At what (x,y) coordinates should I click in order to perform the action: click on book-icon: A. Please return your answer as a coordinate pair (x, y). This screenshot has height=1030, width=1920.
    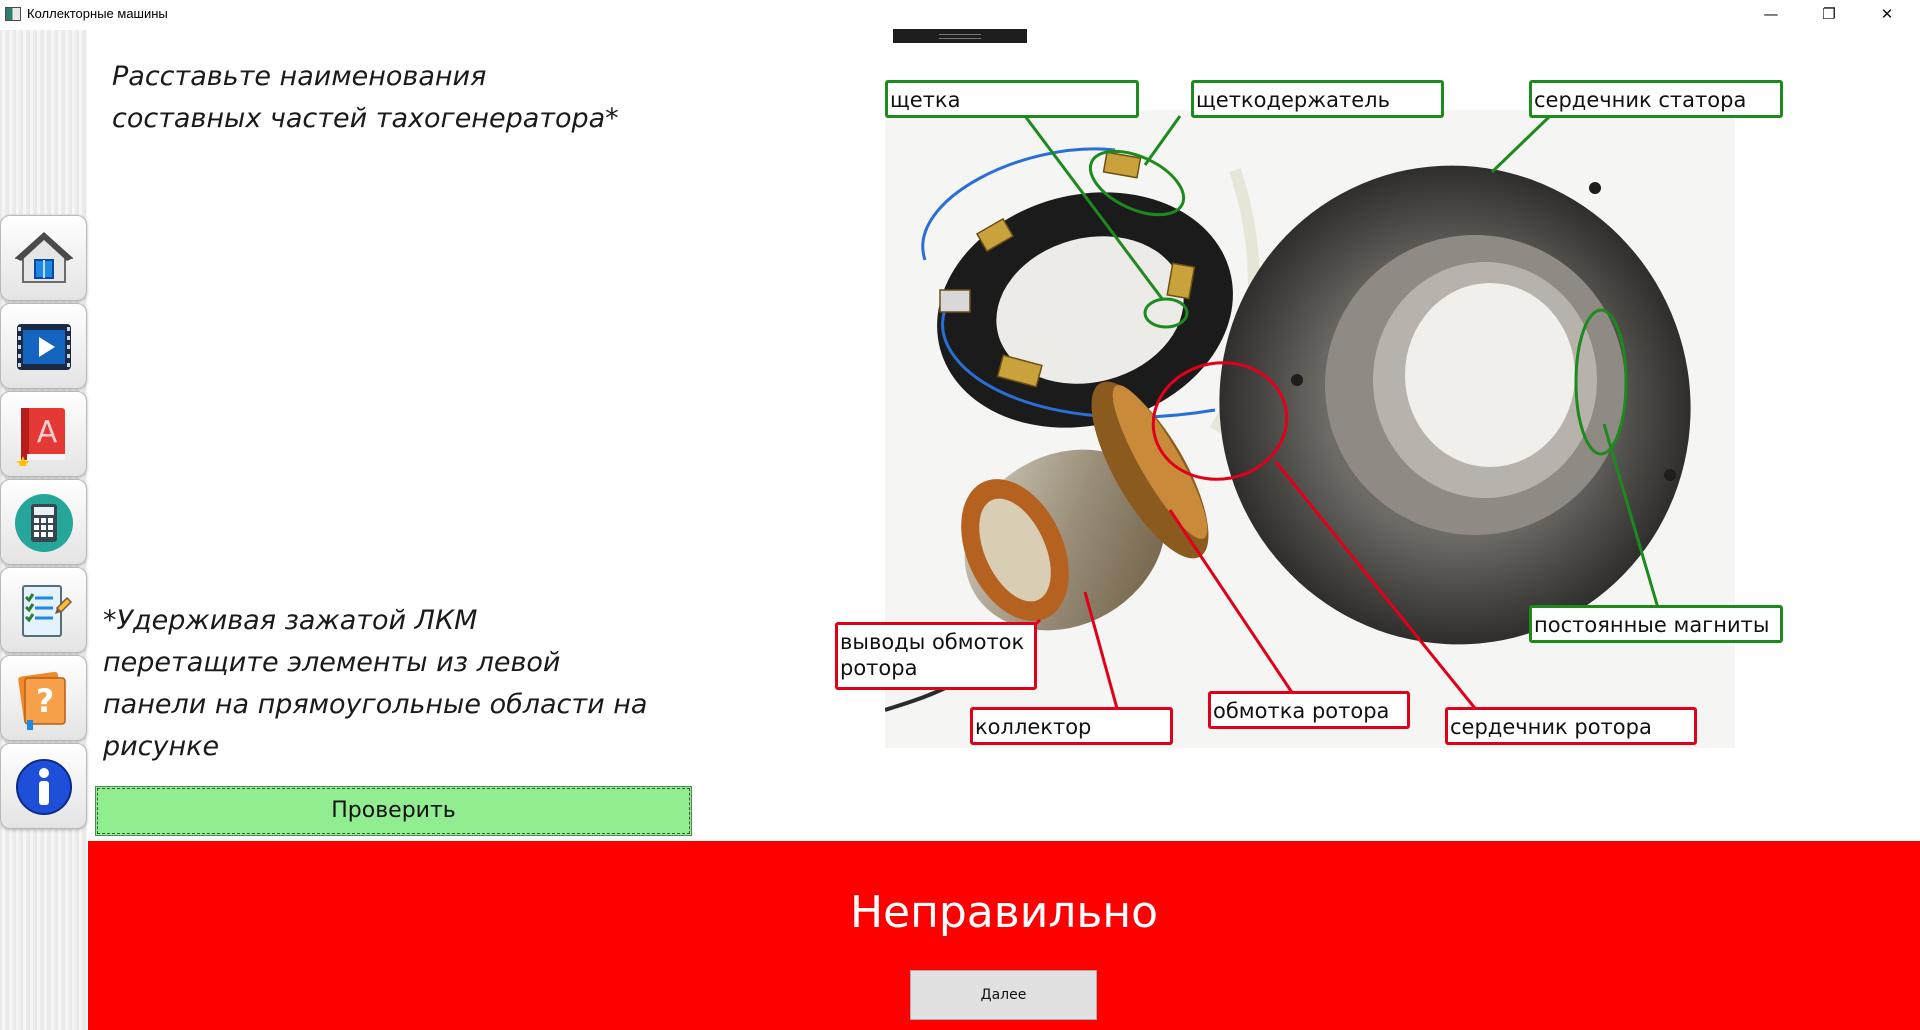
    Looking at the image, I should click on (40, 437).